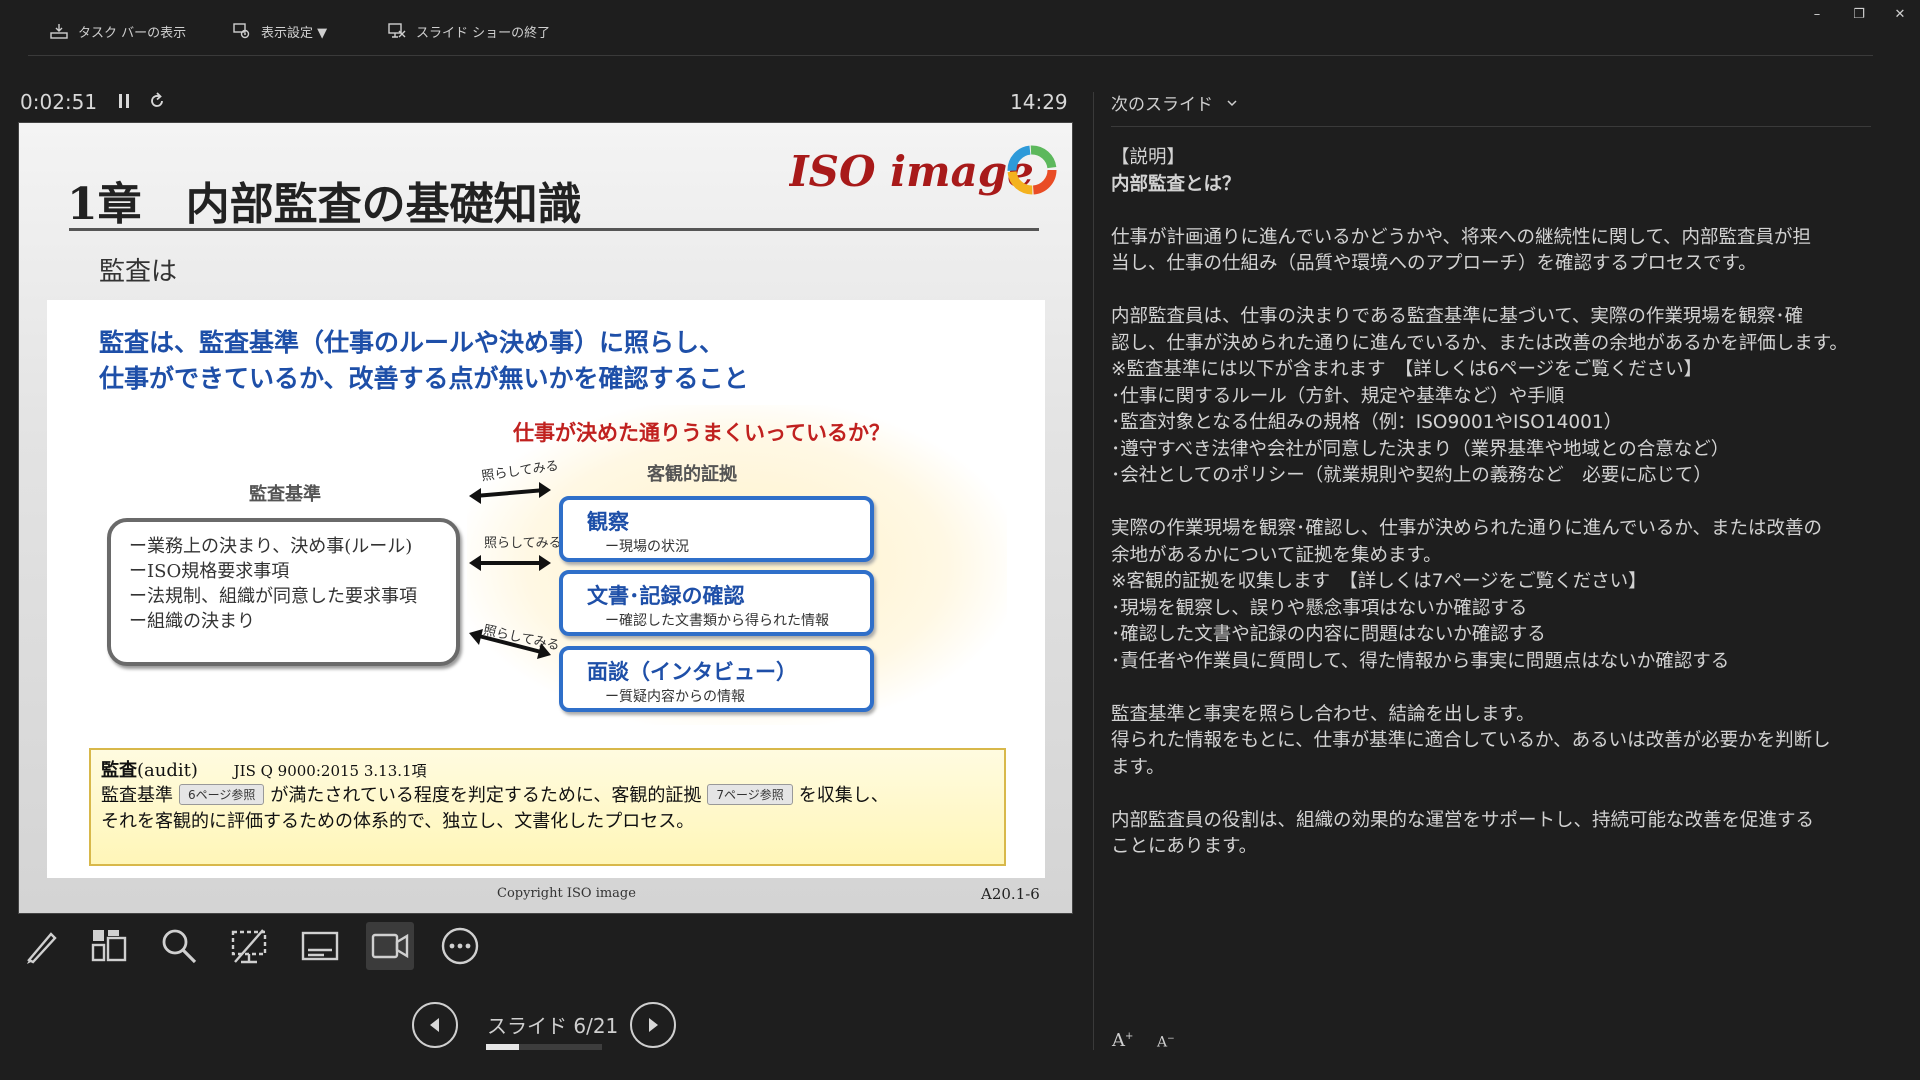 The image size is (1920, 1080). I want to click on evidence-observation-box: 観察 ー現場の状況, so click(716, 529).